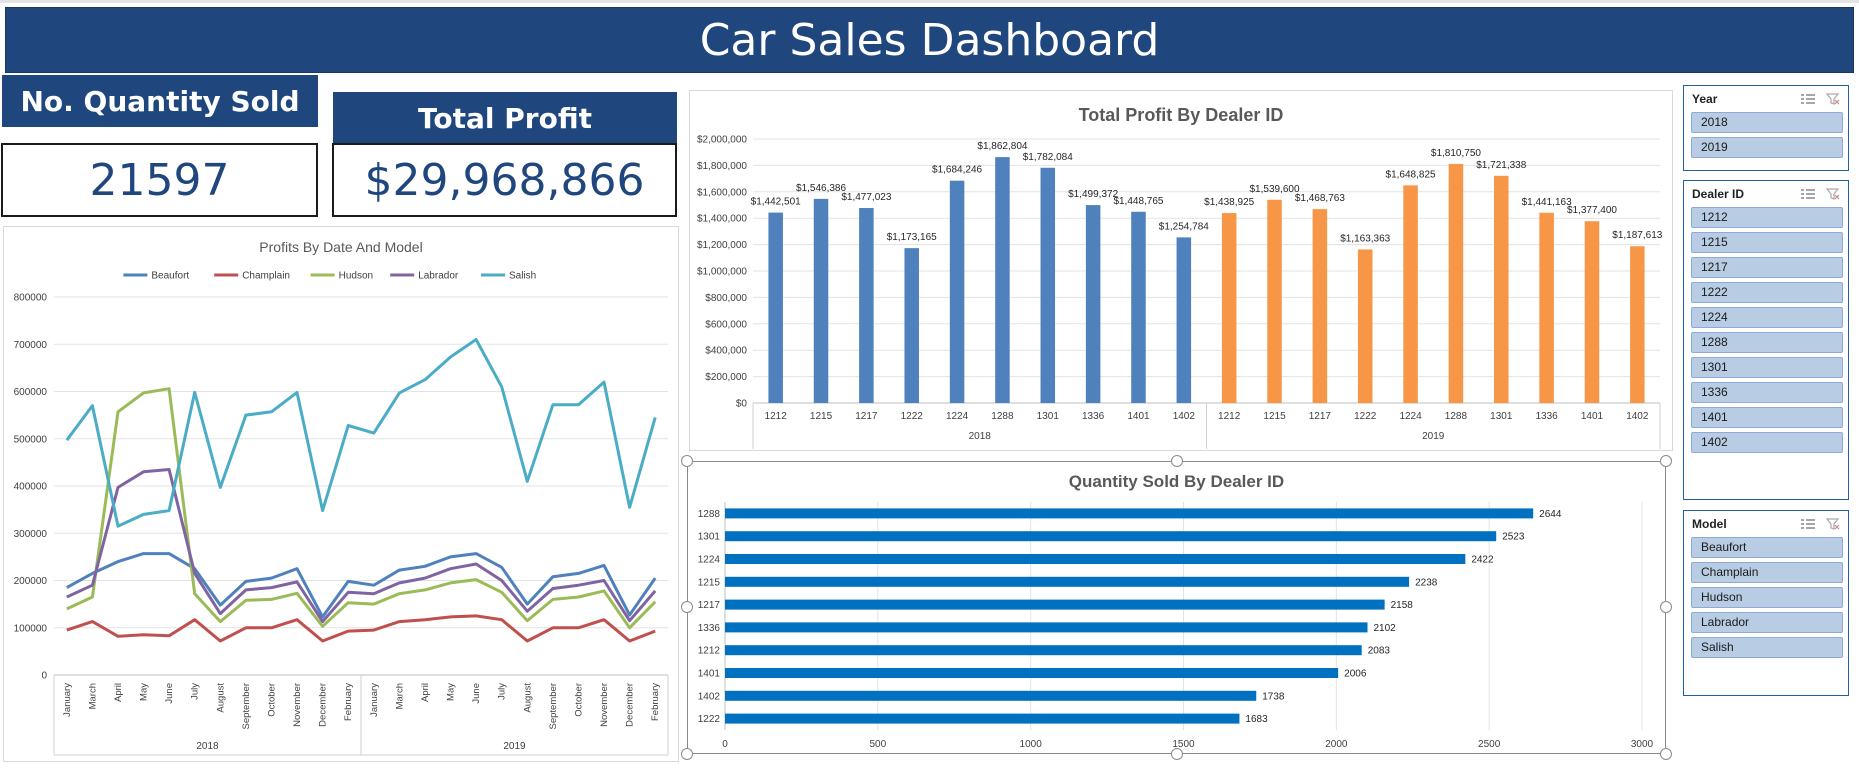 This screenshot has height=773, width=1859. Describe the element at coordinates (1666, 607) in the screenshot. I see `resize-handle-right` at that location.